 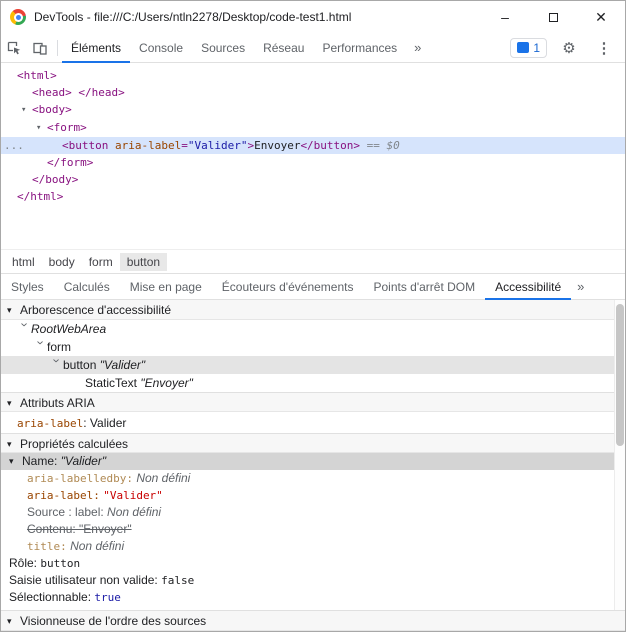 What do you see at coordinates (113, 621) in the screenshot?
I see `section-title: Visionneuse de l'ordre des sources` at bounding box center [113, 621].